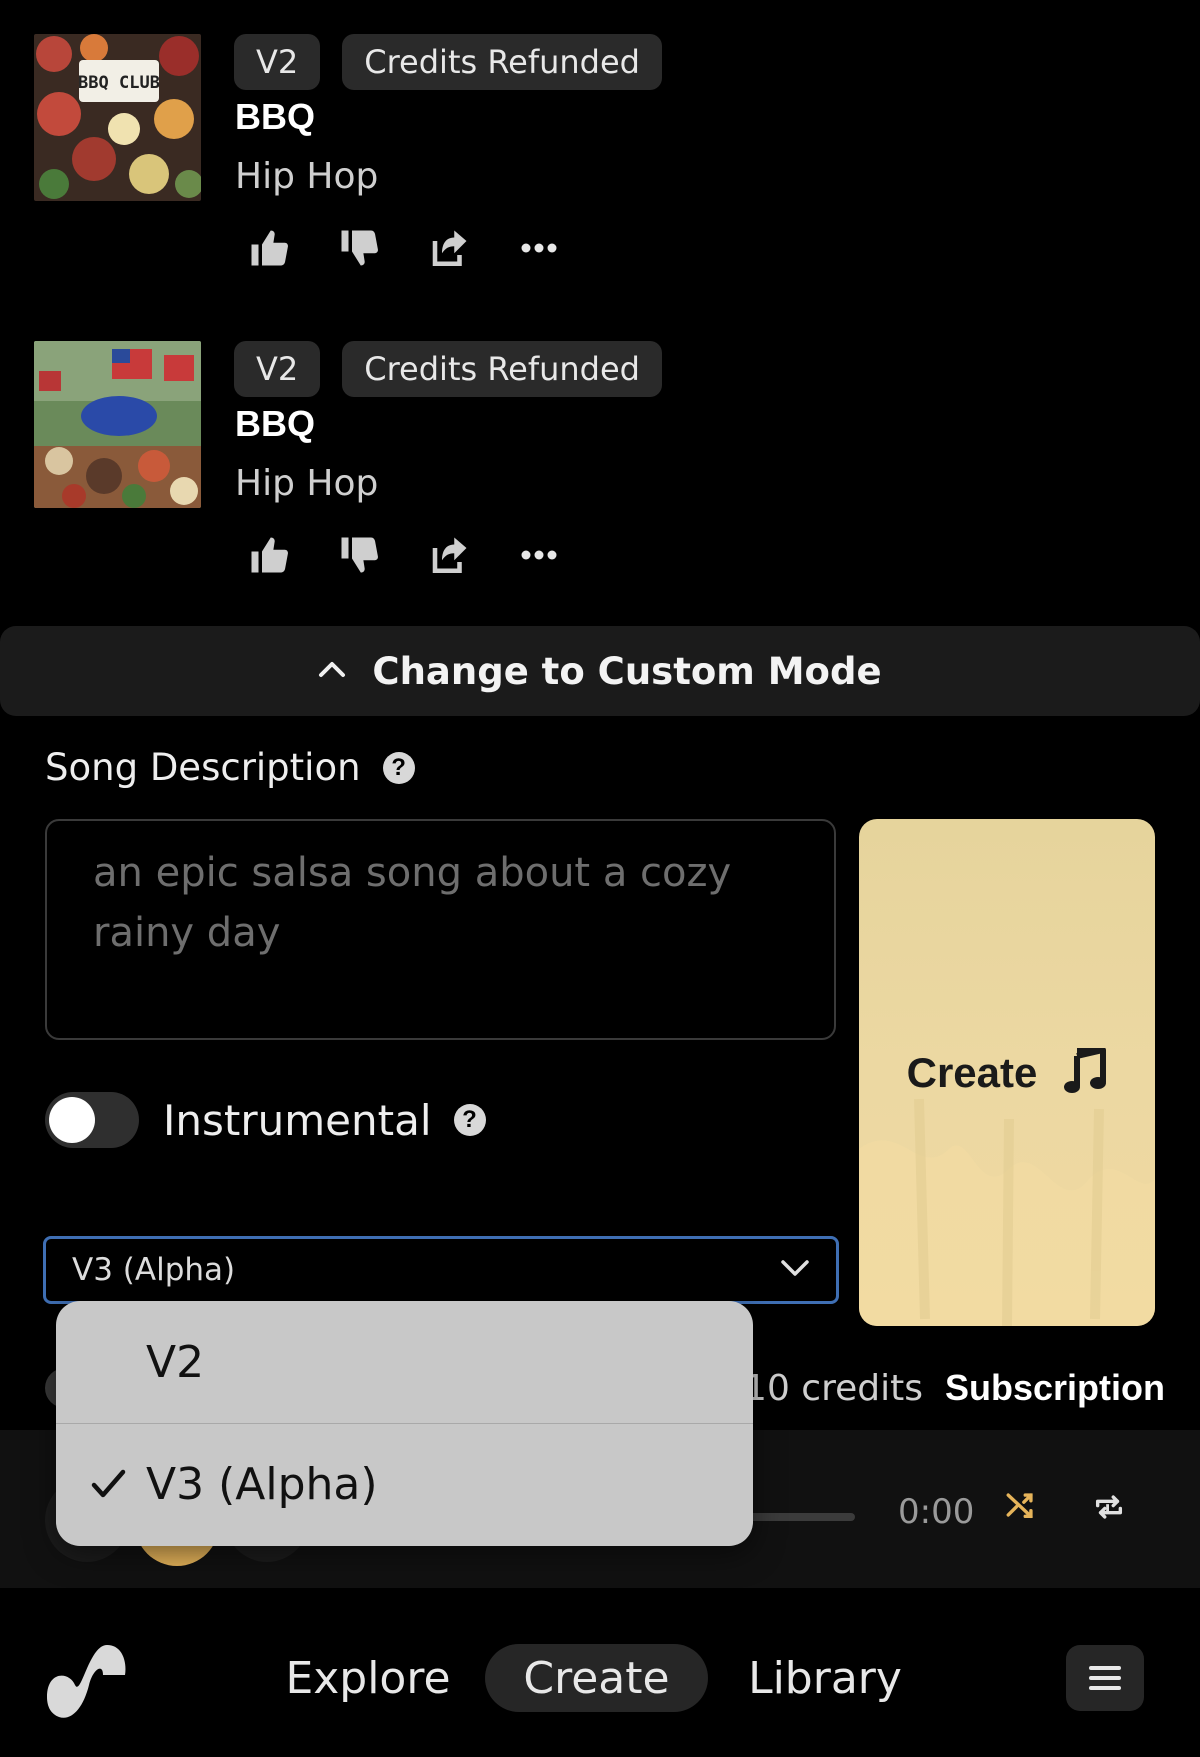  I want to click on instrumental-toggle, so click(92, 1120).